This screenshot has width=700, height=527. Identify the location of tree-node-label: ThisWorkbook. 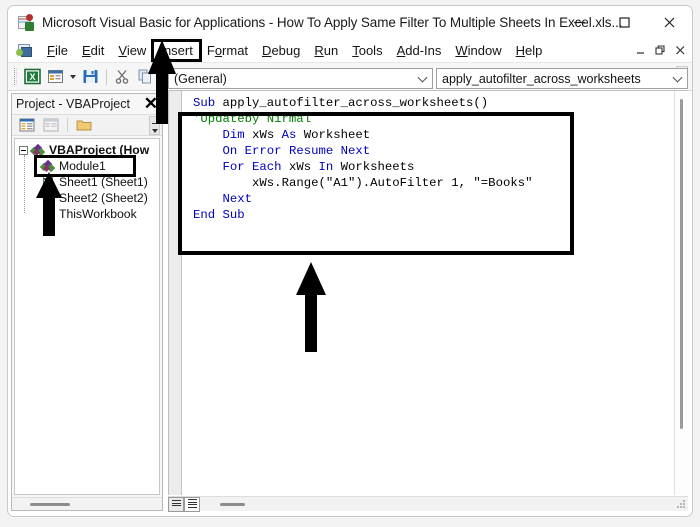
(98, 214).